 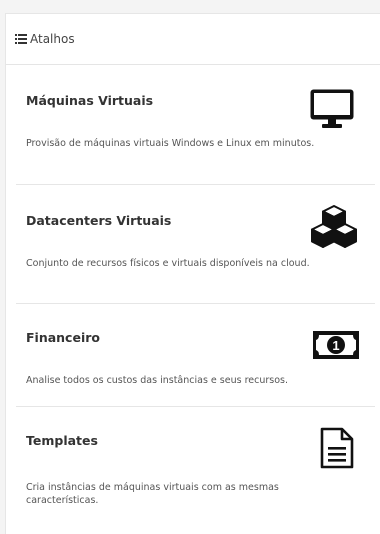 I want to click on list-icon, so click(x=21, y=39).